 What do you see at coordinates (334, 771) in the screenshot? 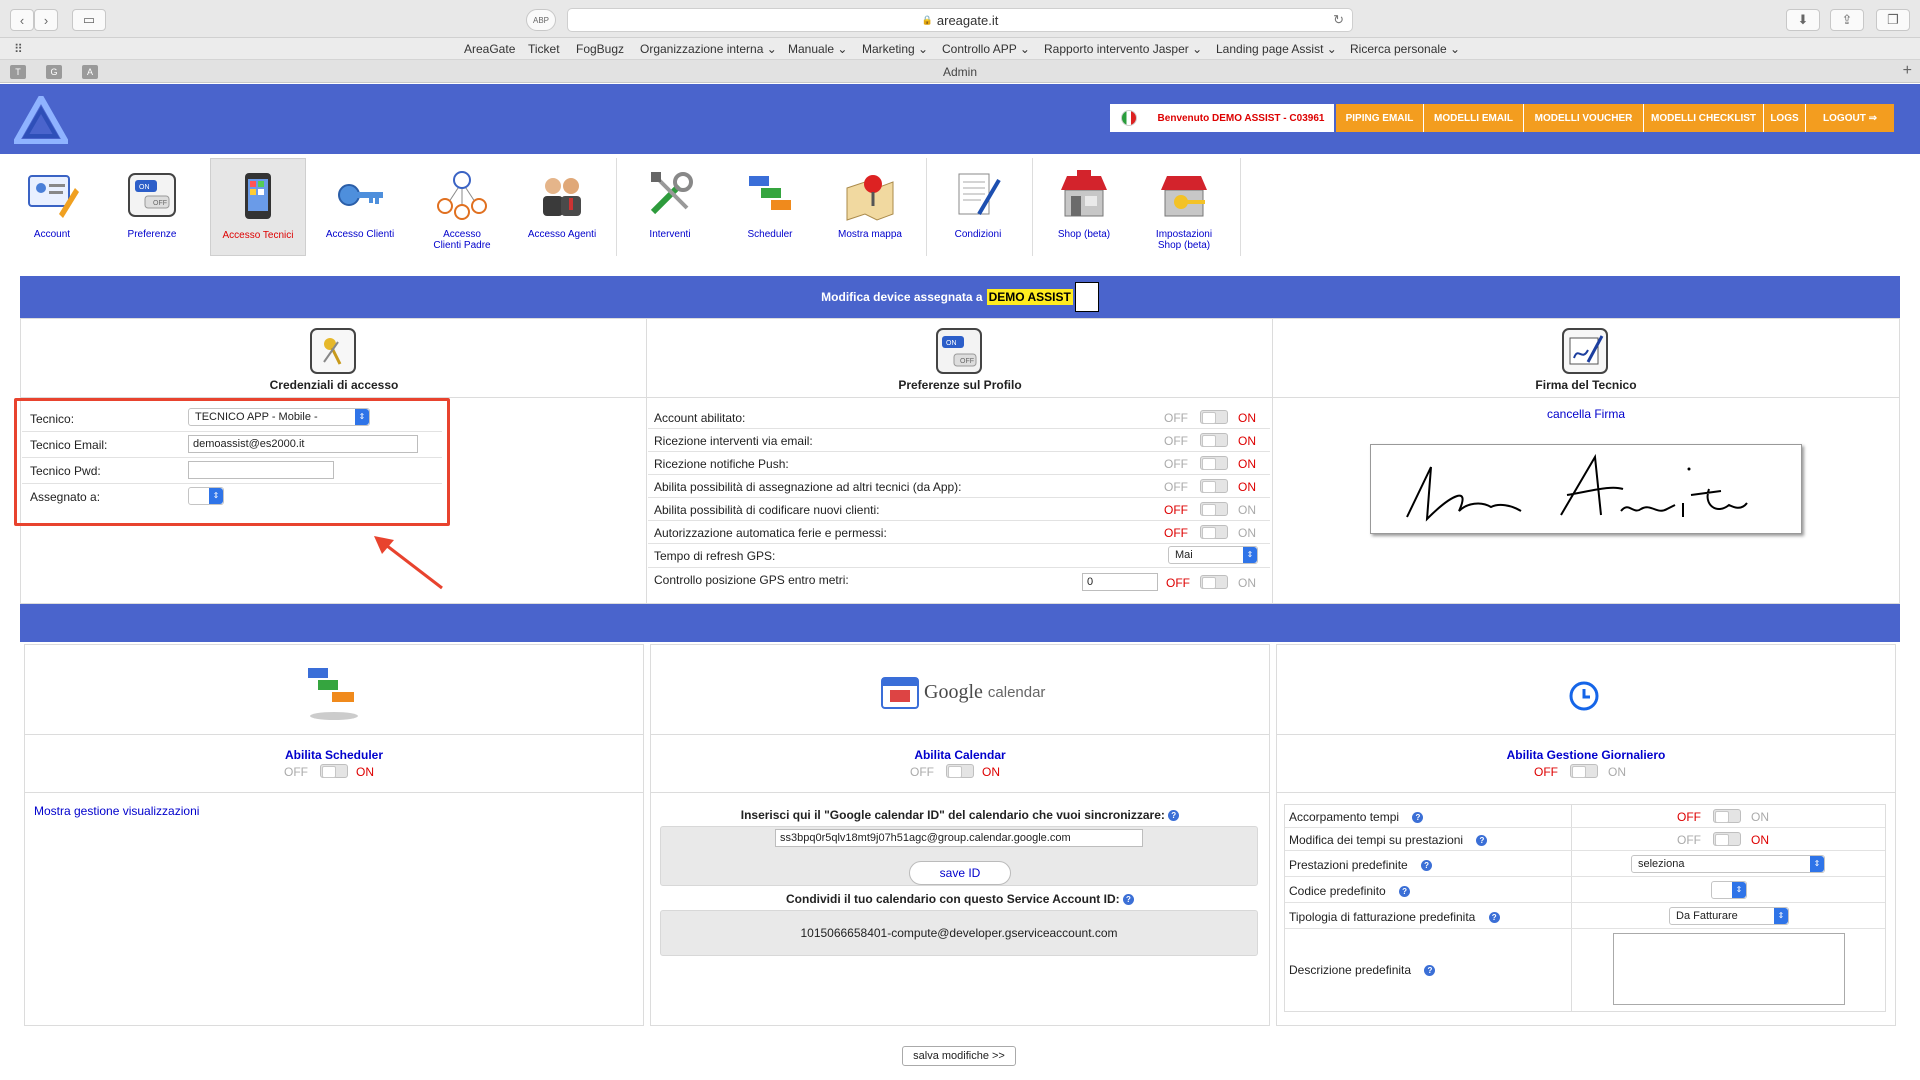
I see `scheduler-toggle` at bounding box center [334, 771].